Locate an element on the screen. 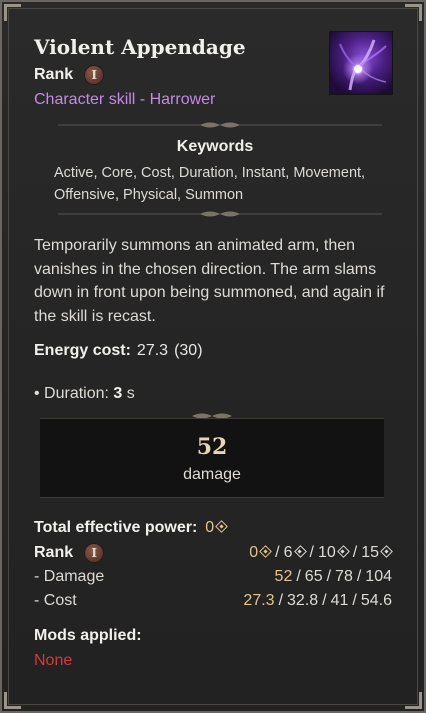 The image size is (426, 713). rank-level: 6 is located at coordinates (295, 553).